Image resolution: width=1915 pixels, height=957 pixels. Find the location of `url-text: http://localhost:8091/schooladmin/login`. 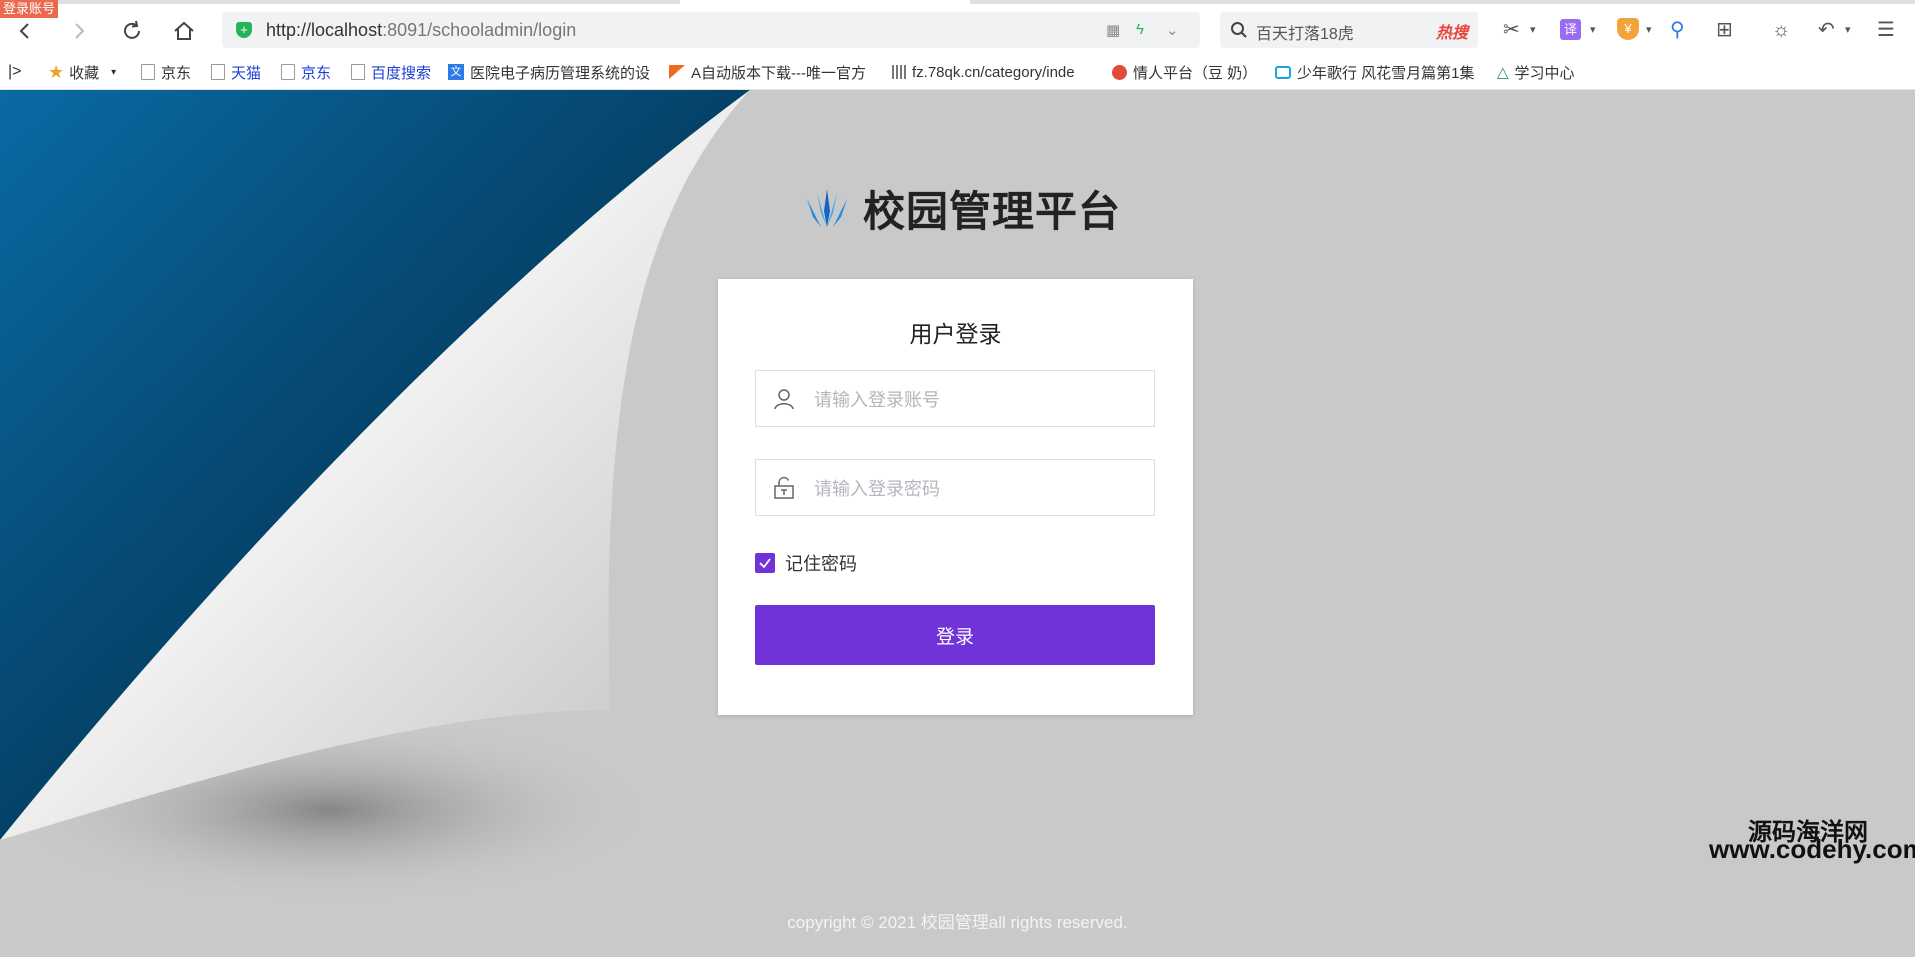

url-text: http://localhost:8091/schooladmin/login is located at coordinates (421, 30).